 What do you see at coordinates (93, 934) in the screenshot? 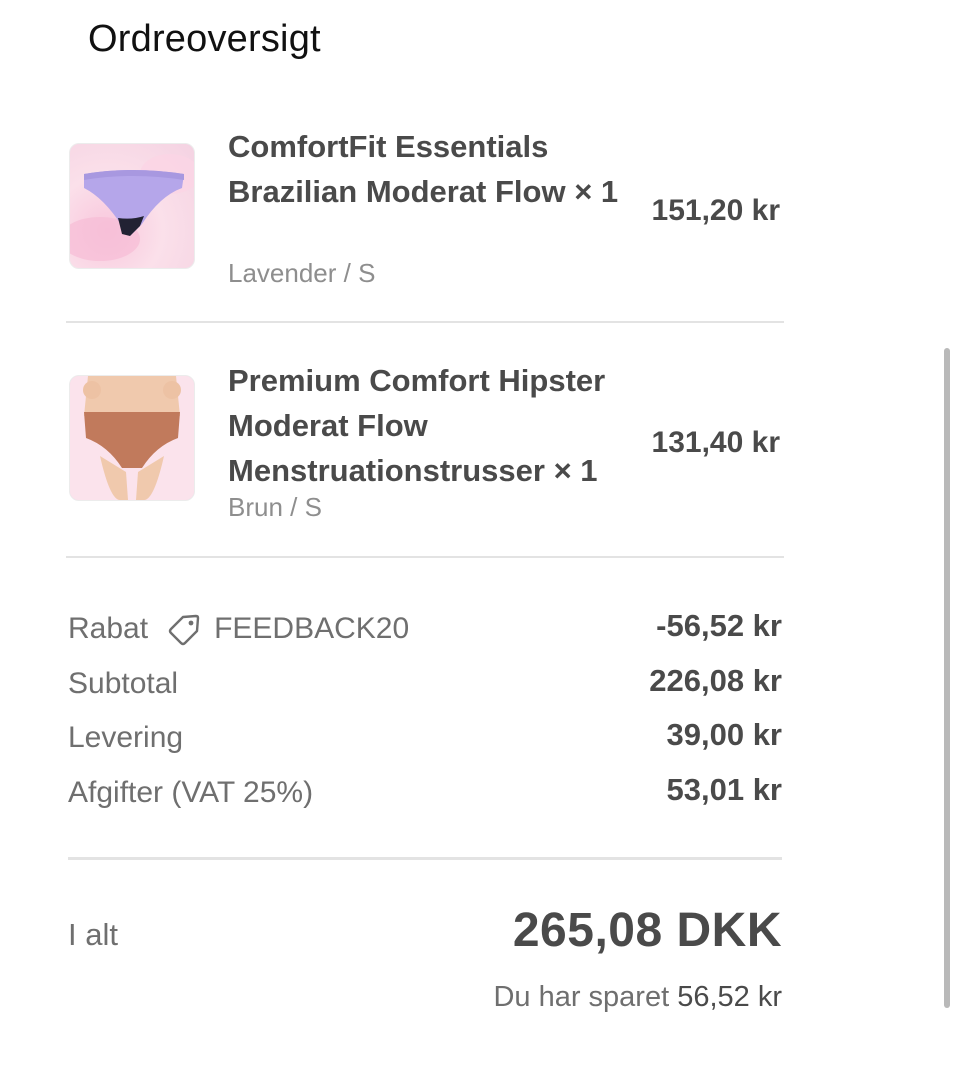
I see `total-label: I alt` at bounding box center [93, 934].